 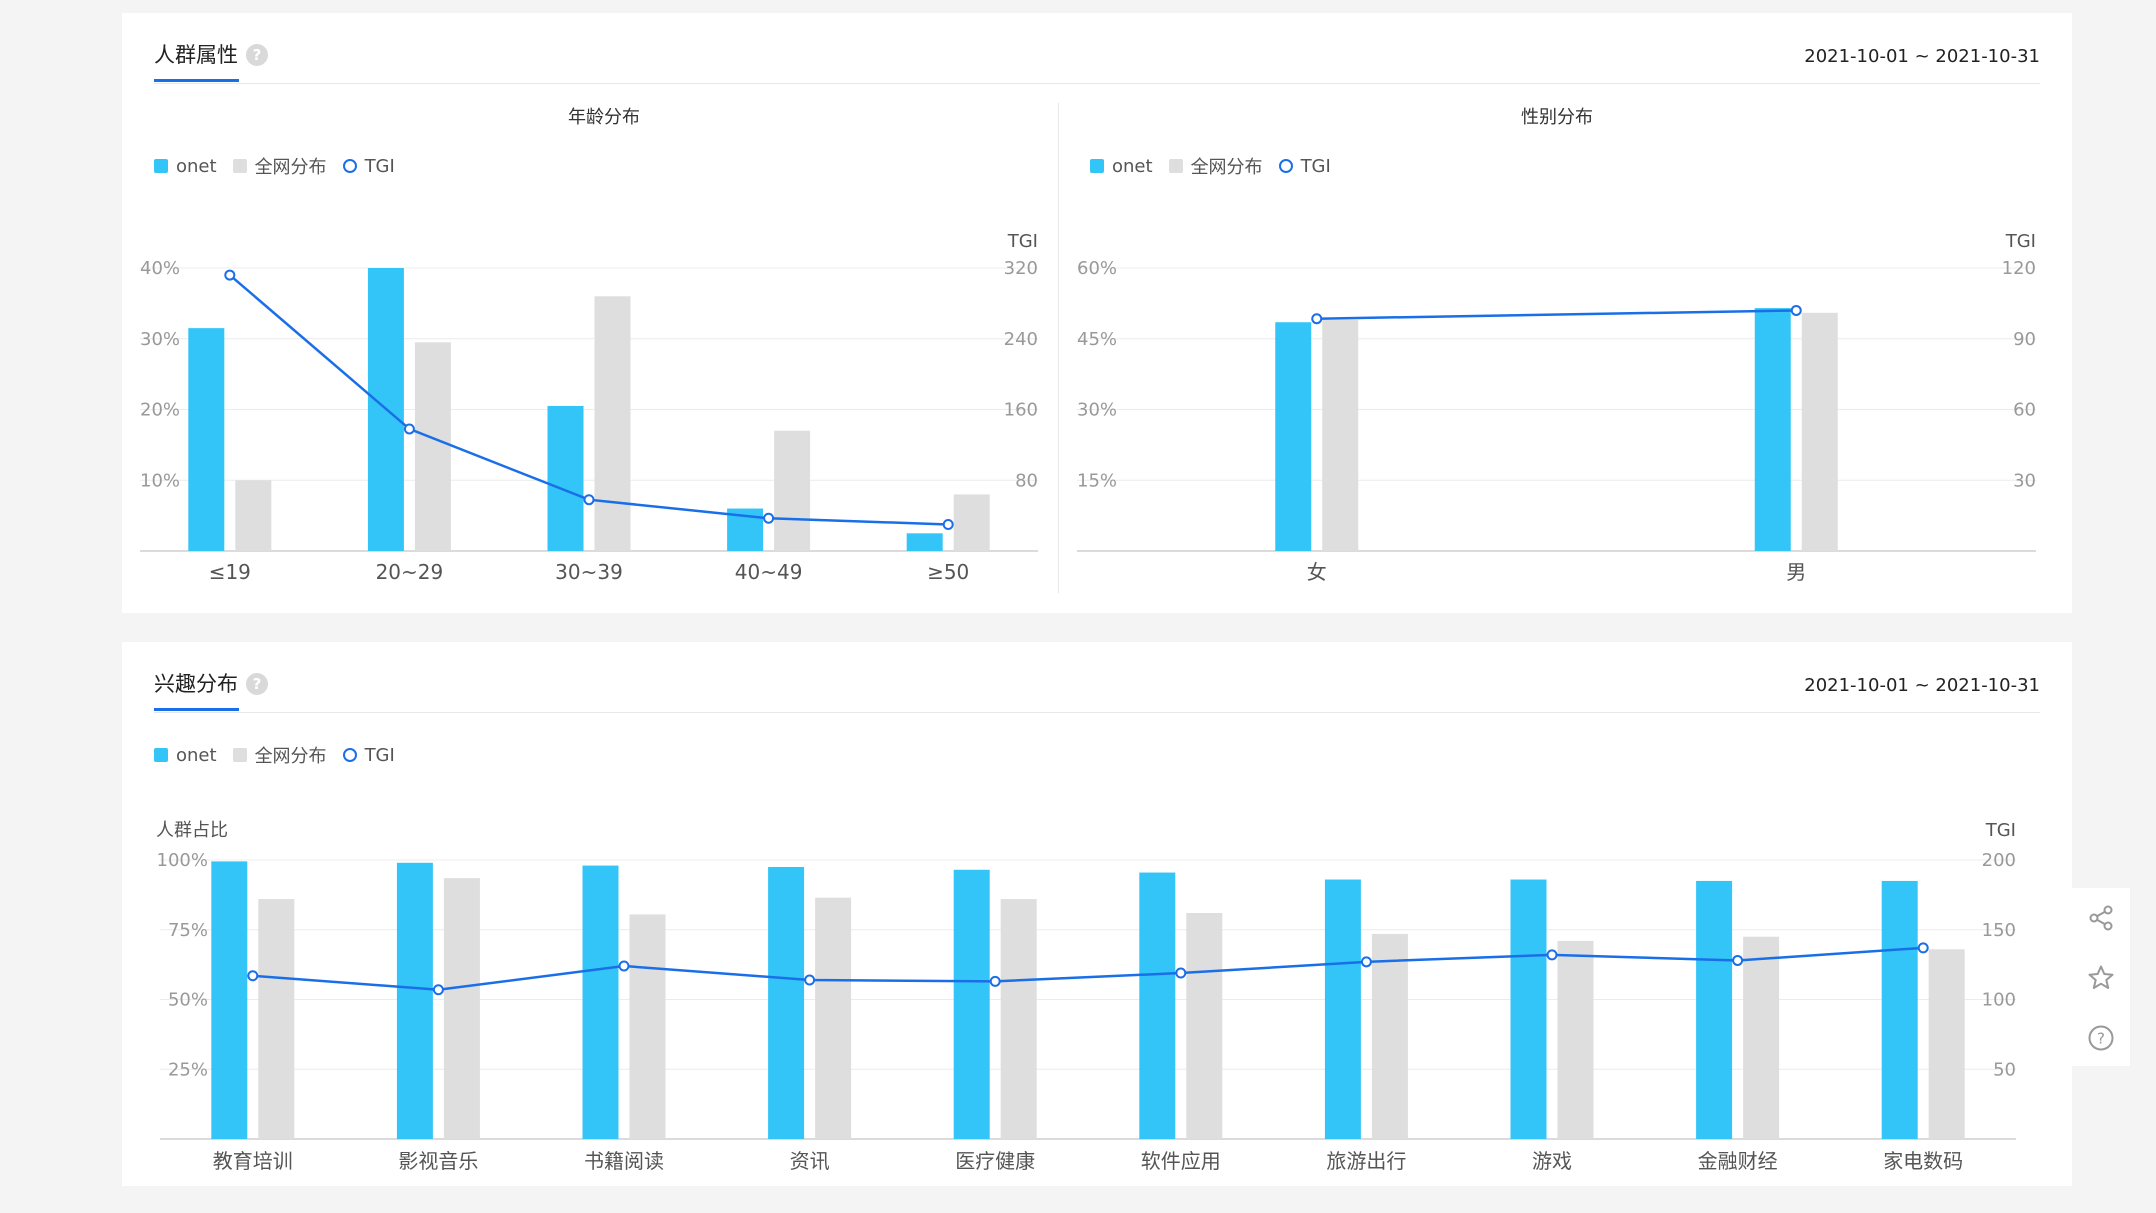 I want to click on y-tick-label: 75%, so click(x=188, y=930).